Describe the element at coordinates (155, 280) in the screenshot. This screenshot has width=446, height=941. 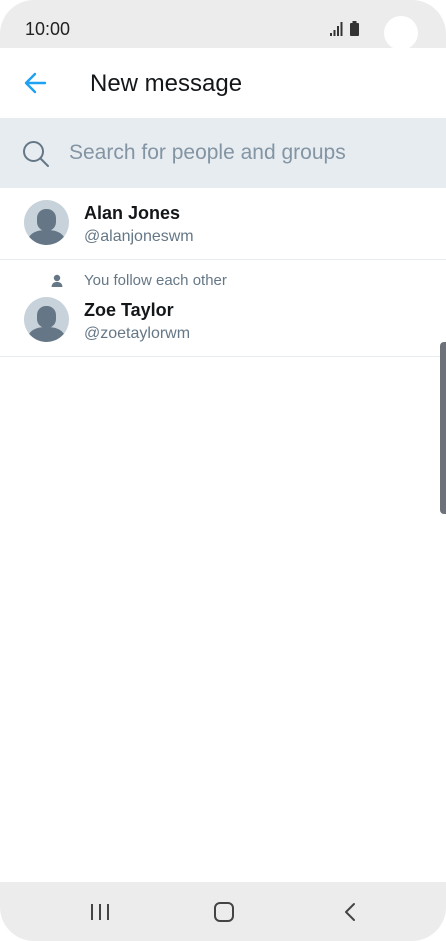
I see `follow-context-text: You follow each other` at that location.